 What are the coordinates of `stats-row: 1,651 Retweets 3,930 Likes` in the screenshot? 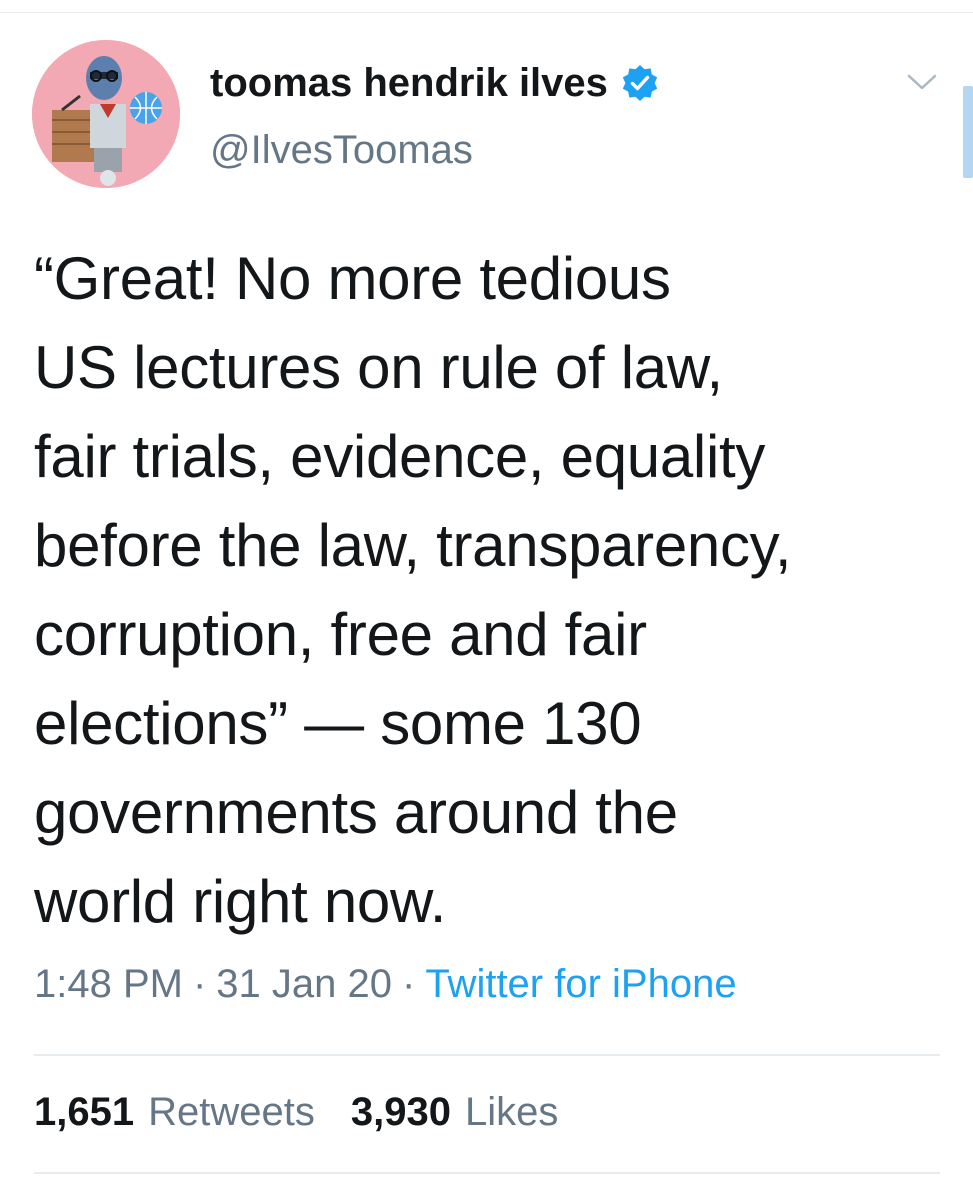 It's located at (296, 1112).